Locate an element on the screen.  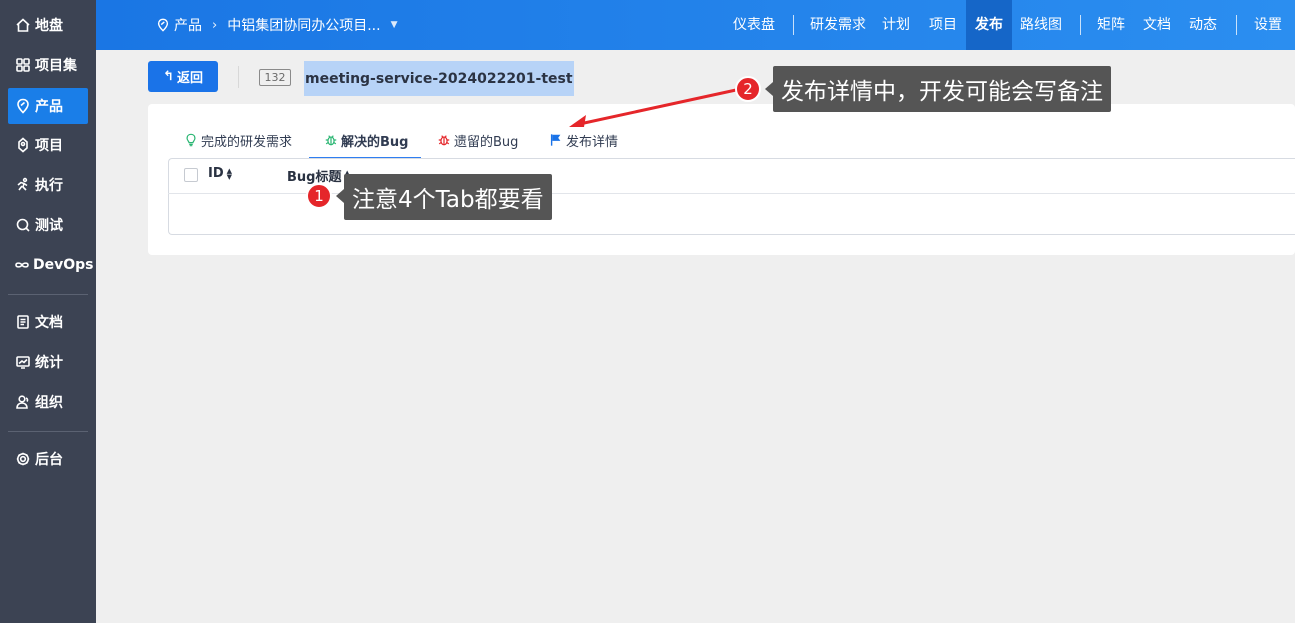
tab-stories: 完成的研发需求 is located at coordinates (238, 140).